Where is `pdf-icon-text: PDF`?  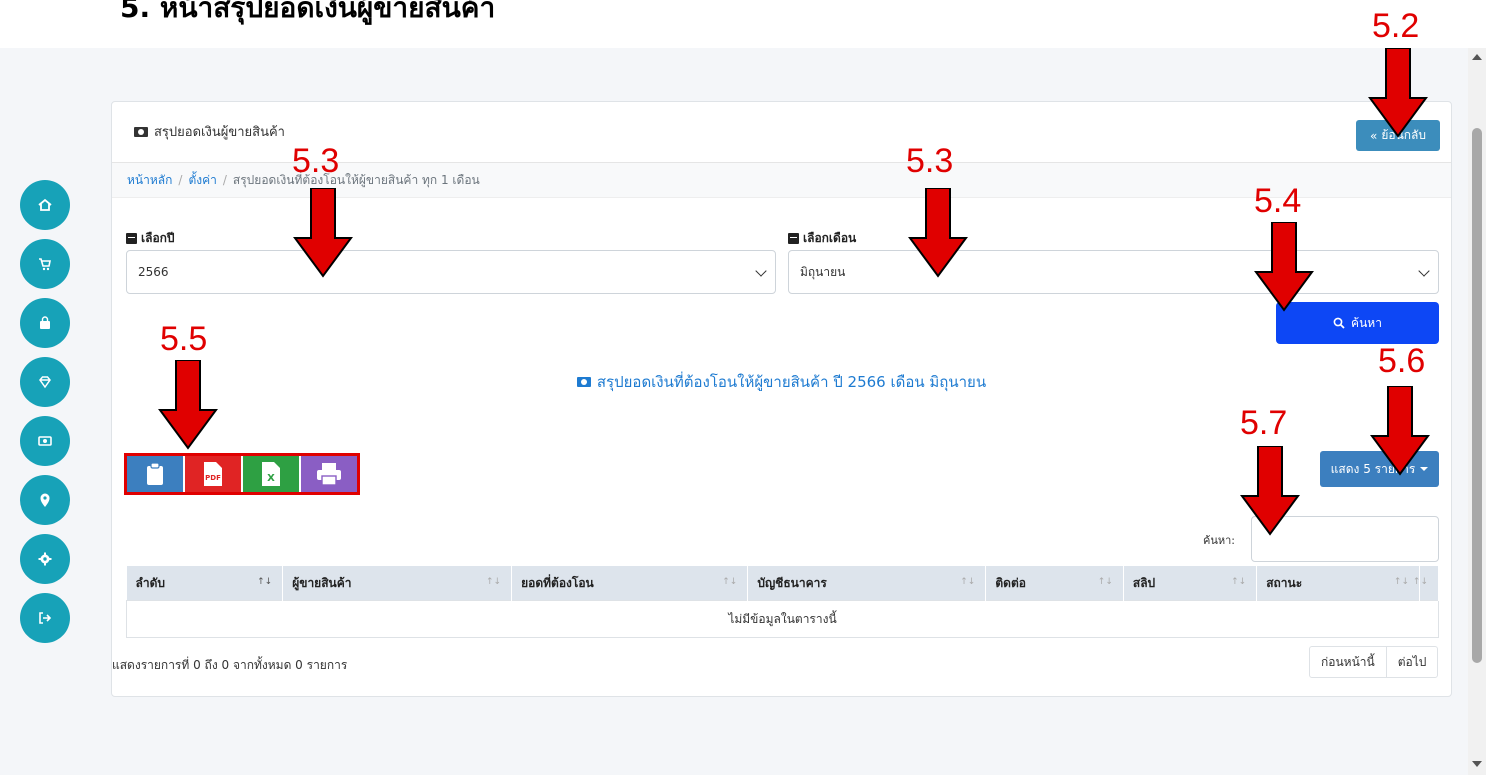 pdf-icon-text: PDF is located at coordinates (213, 478).